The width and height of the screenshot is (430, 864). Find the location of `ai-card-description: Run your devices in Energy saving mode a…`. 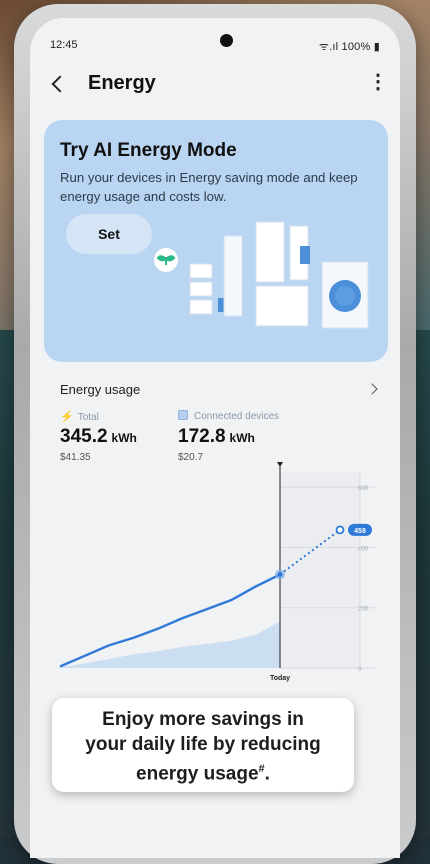

ai-card-description: Run your devices in Energy saving mode a… is located at coordinates (209, 187).